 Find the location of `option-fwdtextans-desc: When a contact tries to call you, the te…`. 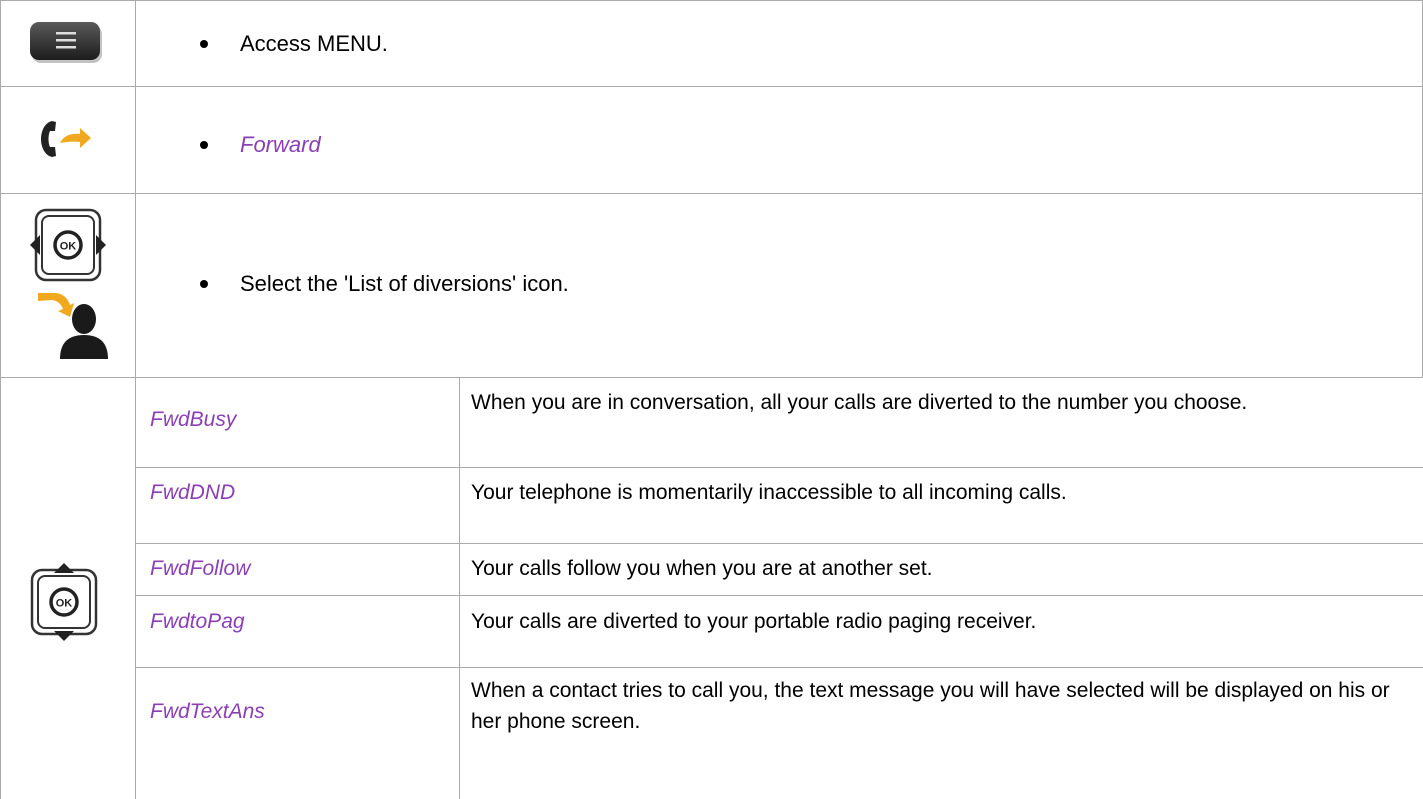

option-fwdtextans-desc: When a contact tries to call you, the te… is located at coordinates (930, 706).